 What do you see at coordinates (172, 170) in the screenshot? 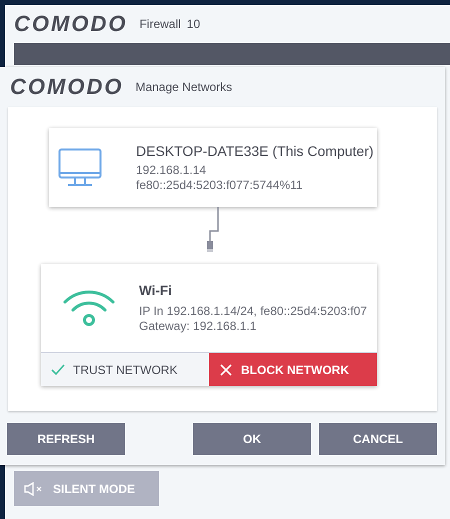
I see `ipv4-address: 192.168.1.14` at bounding box center [172, 170].